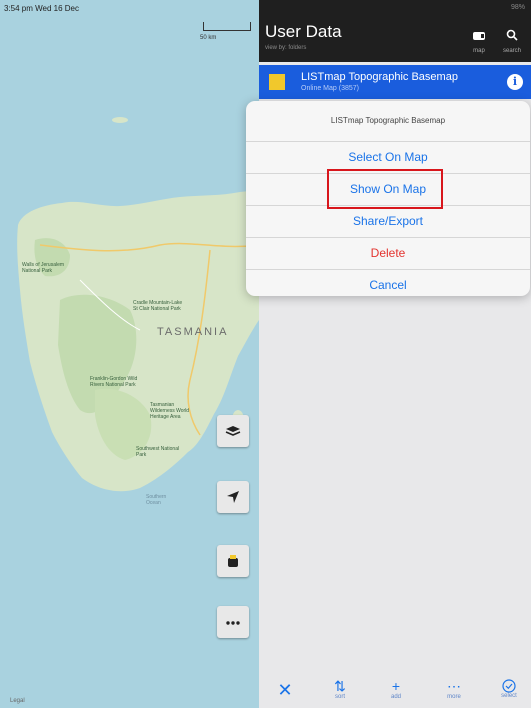  Describe the element at coordinates (479, 41) in the screenshot. I see `map-toggle-button: map` at that location.